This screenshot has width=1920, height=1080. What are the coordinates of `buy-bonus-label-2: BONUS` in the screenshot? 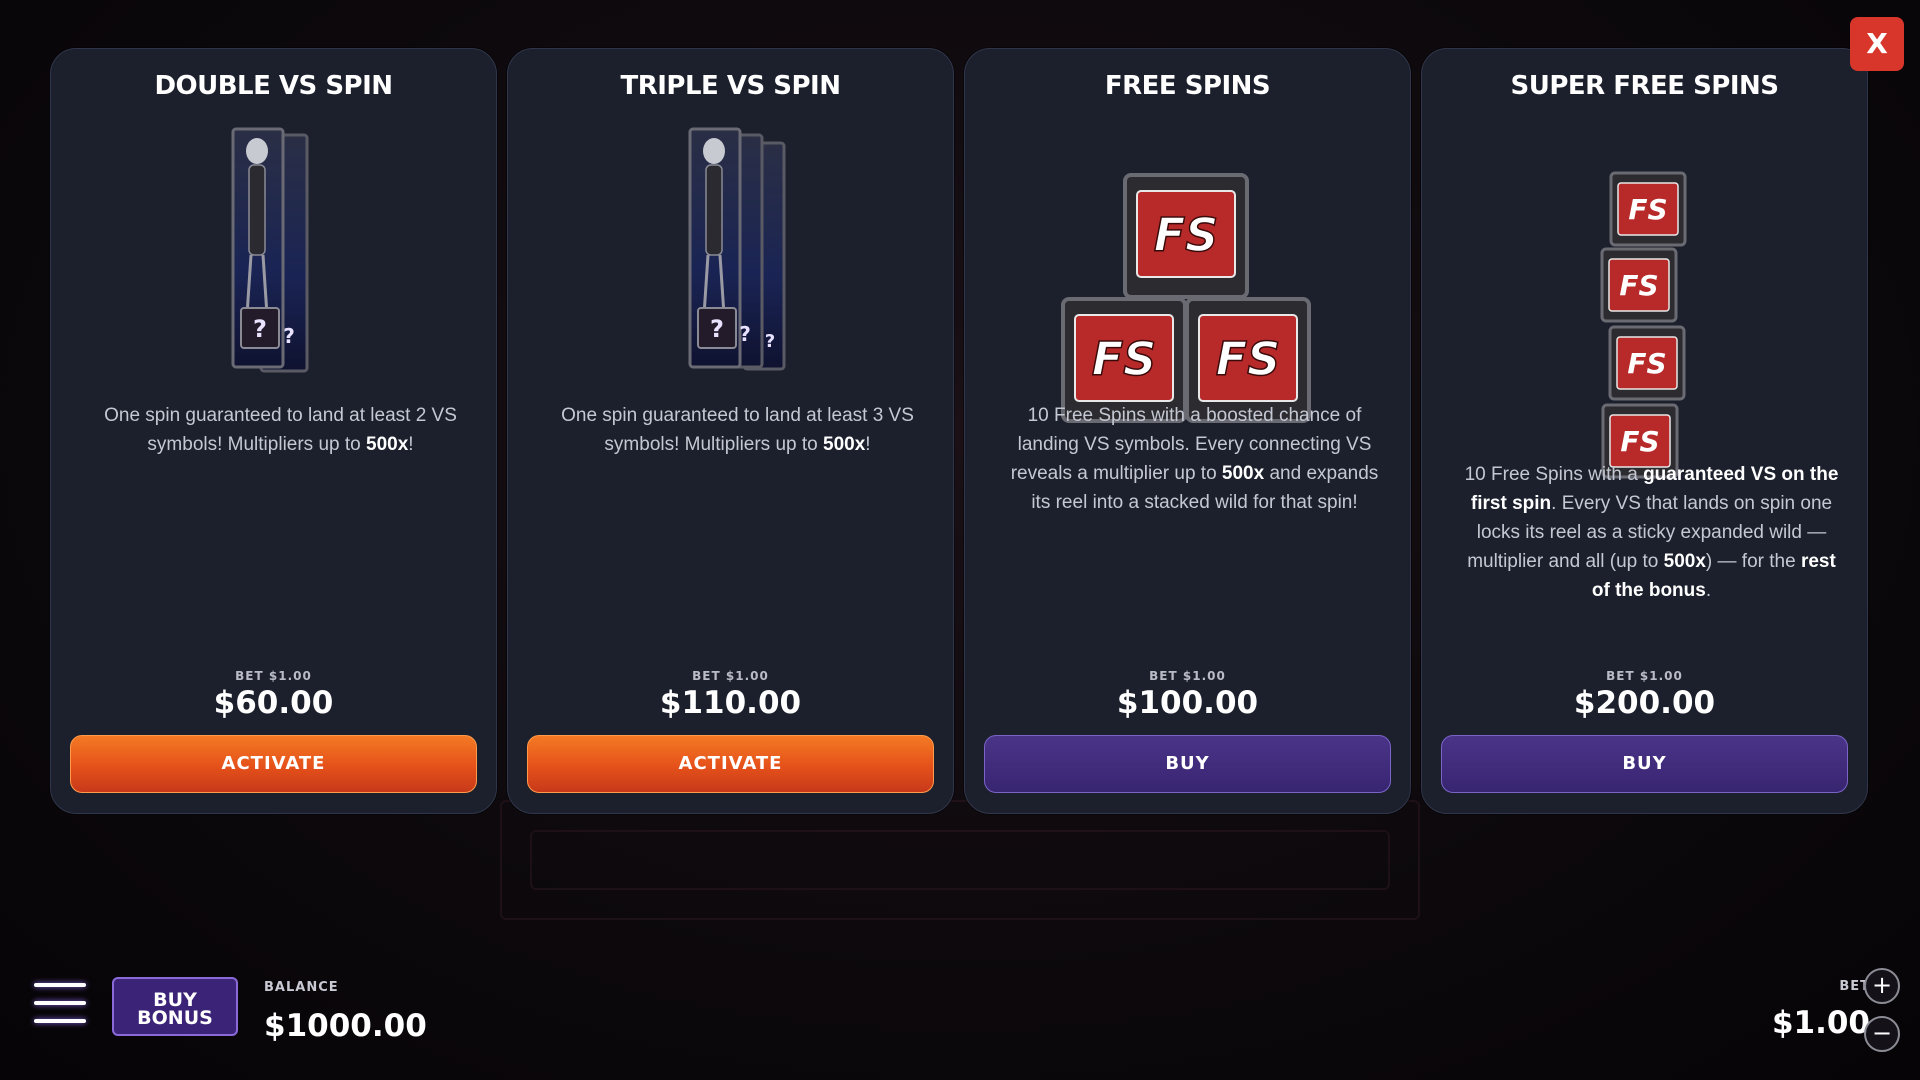 It's located at (175, 1018).